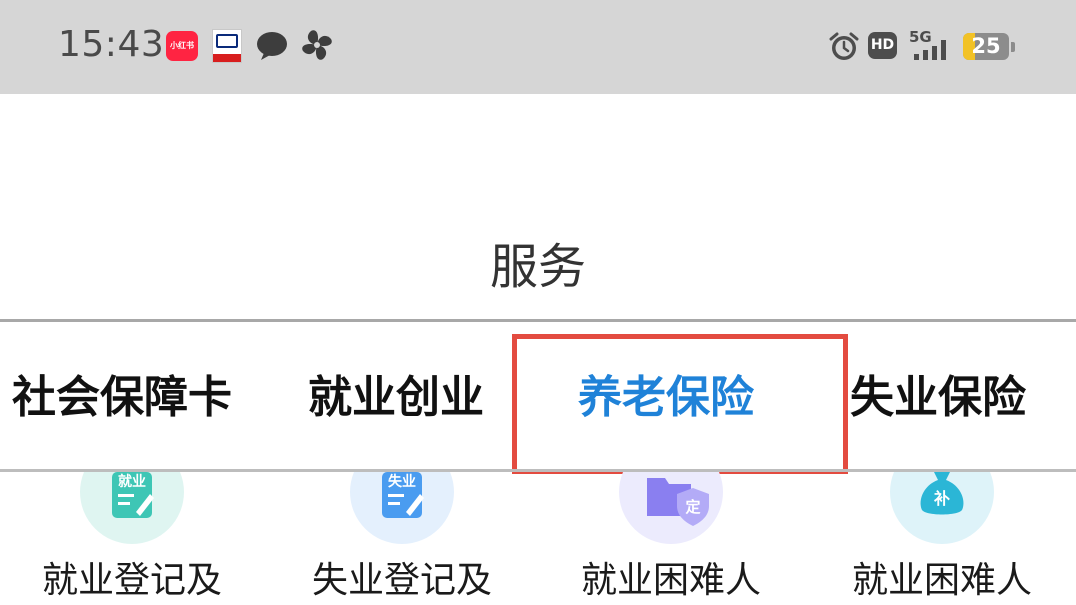 This screenshot has width=1076, height=605. Describe the element at coordinates (402, 508) in the screenshot. I see `unemployment-registration-icon: 失业` at that location.